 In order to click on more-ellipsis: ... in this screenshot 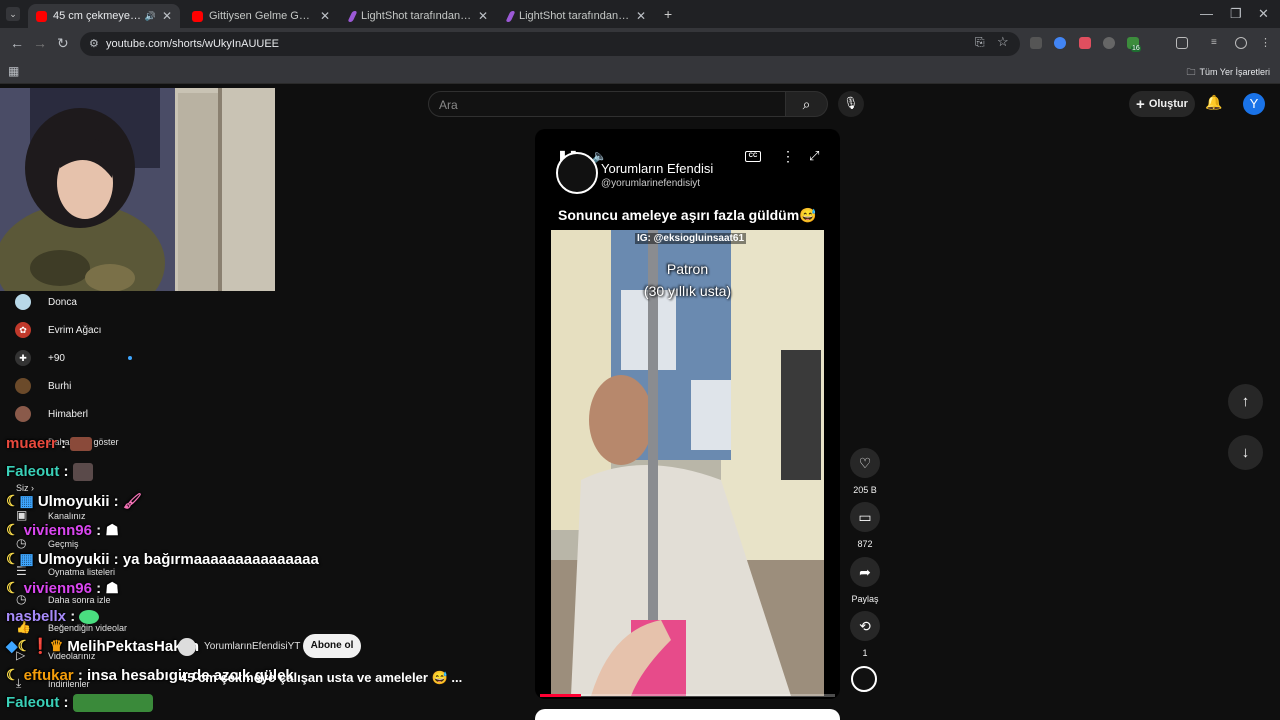, I will do `click(456, 677)`.